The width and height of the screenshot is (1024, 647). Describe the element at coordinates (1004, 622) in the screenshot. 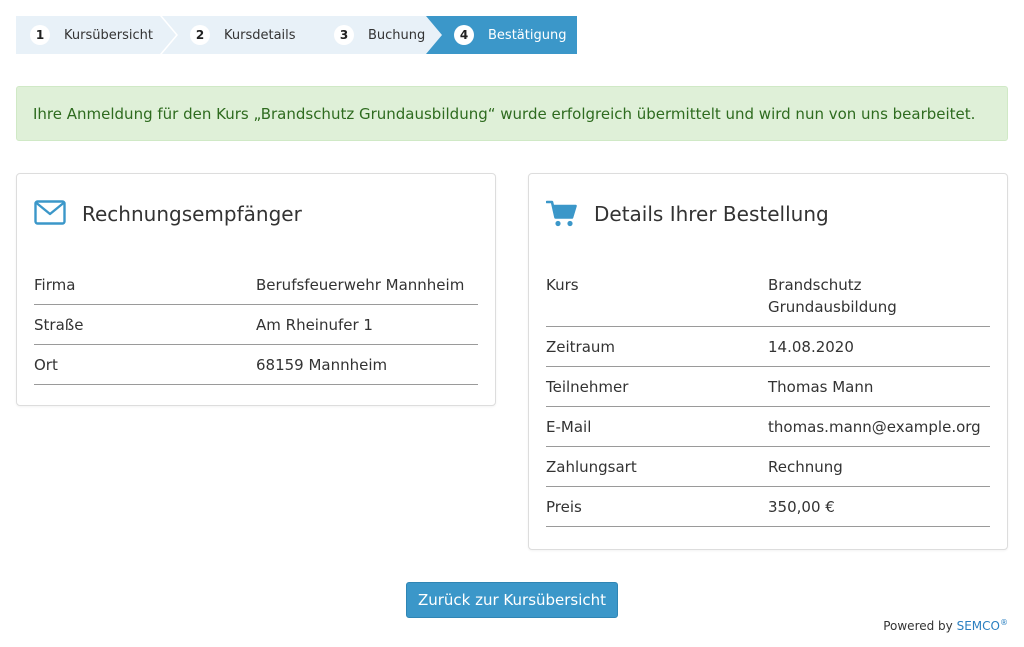

I see `registered-mark: ®` at that location.